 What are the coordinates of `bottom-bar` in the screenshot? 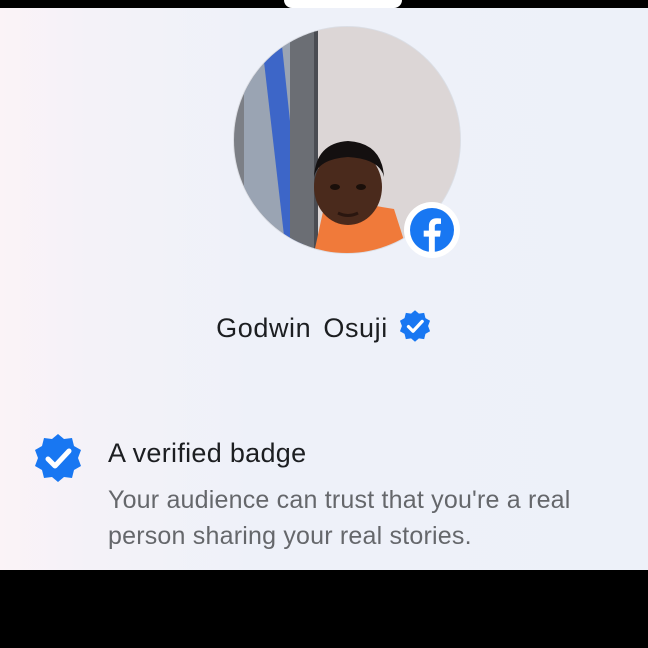 It's located at (324, 609).